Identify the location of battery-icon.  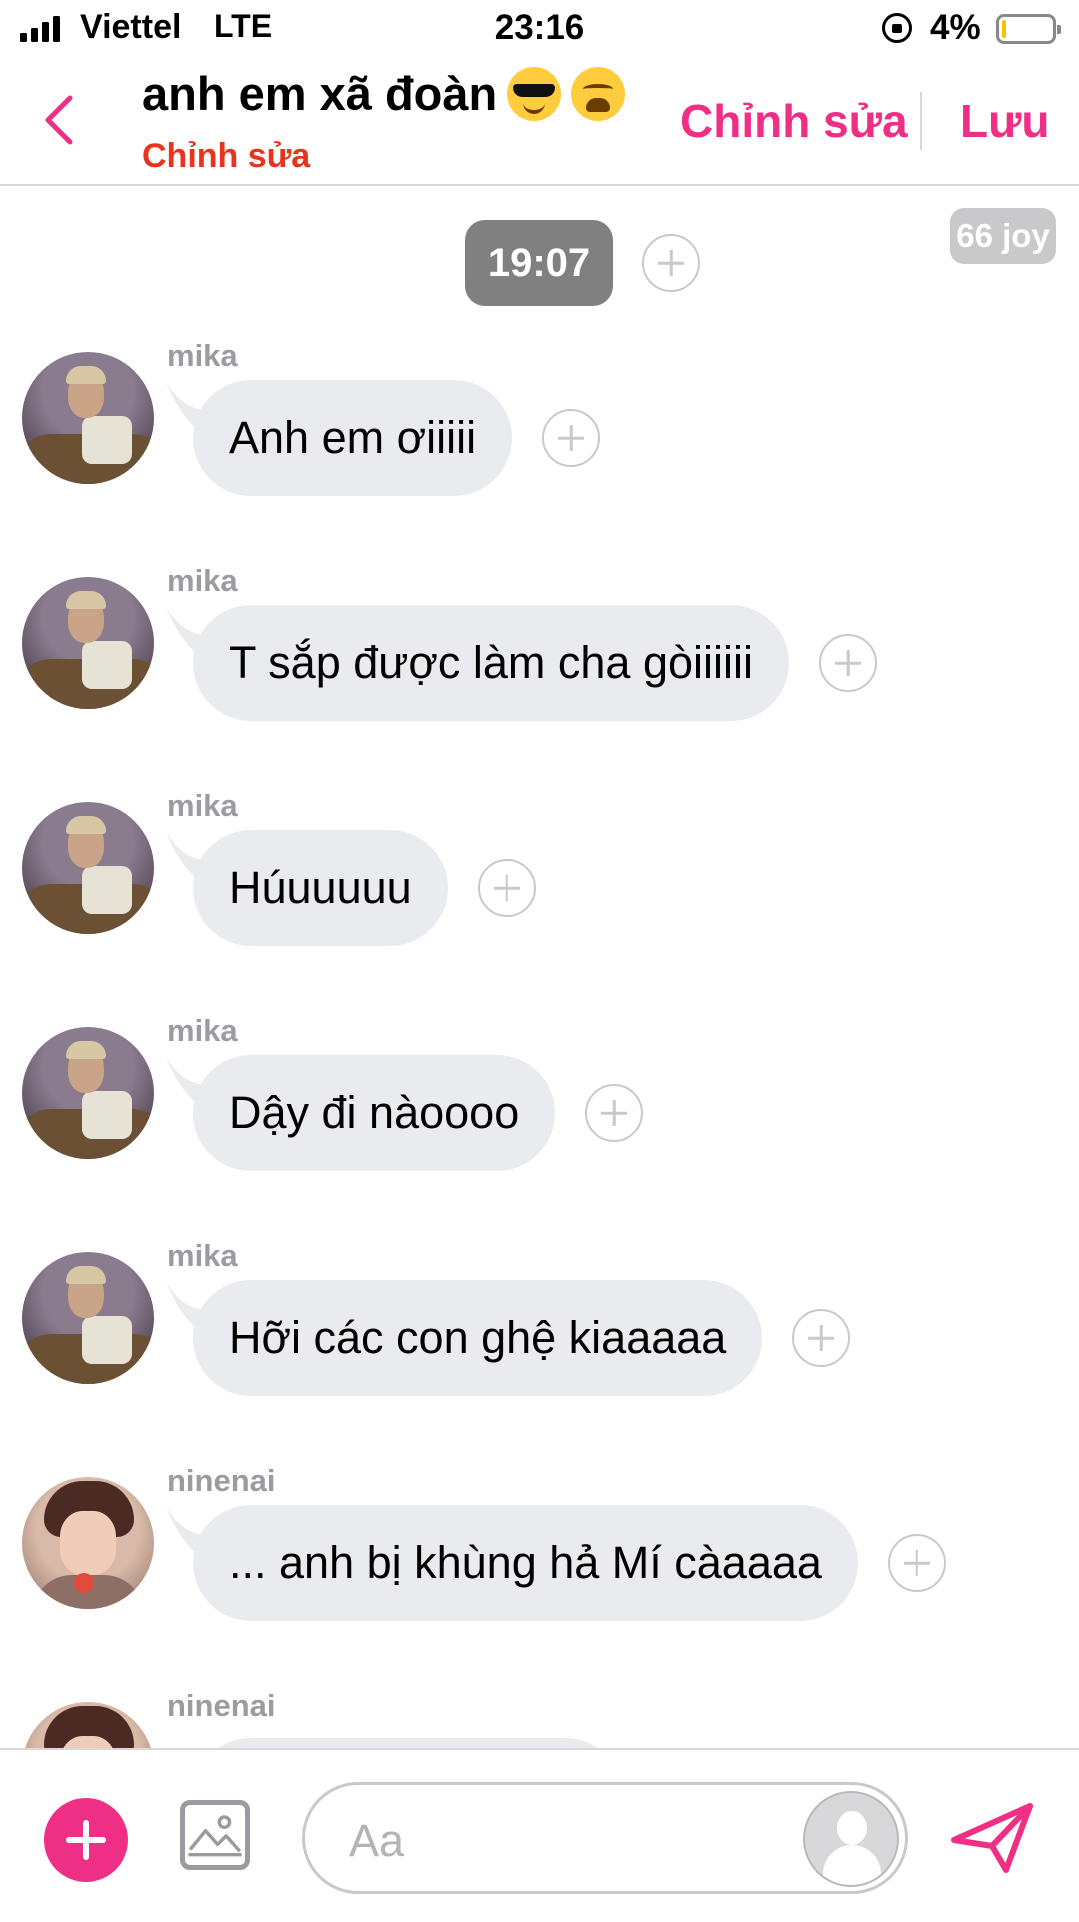
(1028, 29).